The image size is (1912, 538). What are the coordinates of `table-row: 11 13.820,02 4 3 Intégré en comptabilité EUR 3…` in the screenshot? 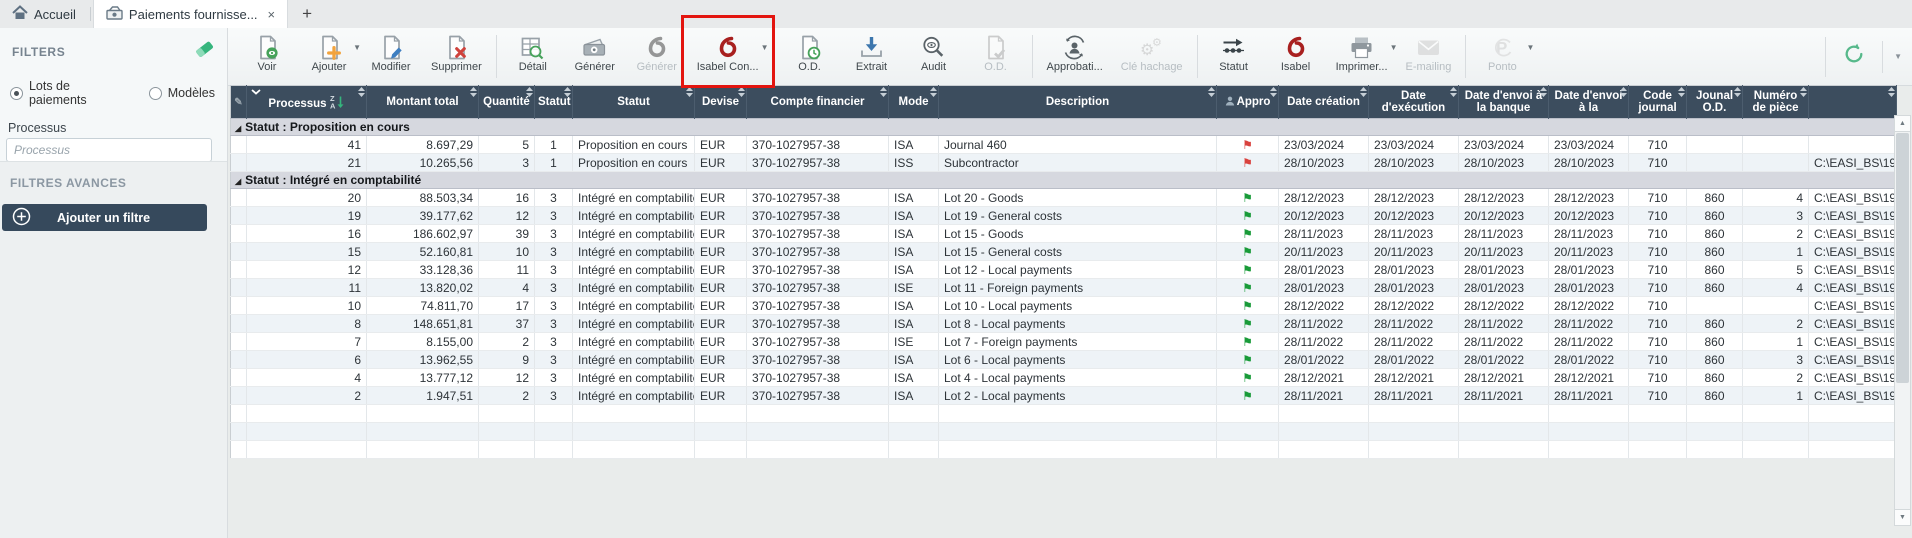 It's located at (1063, 287).